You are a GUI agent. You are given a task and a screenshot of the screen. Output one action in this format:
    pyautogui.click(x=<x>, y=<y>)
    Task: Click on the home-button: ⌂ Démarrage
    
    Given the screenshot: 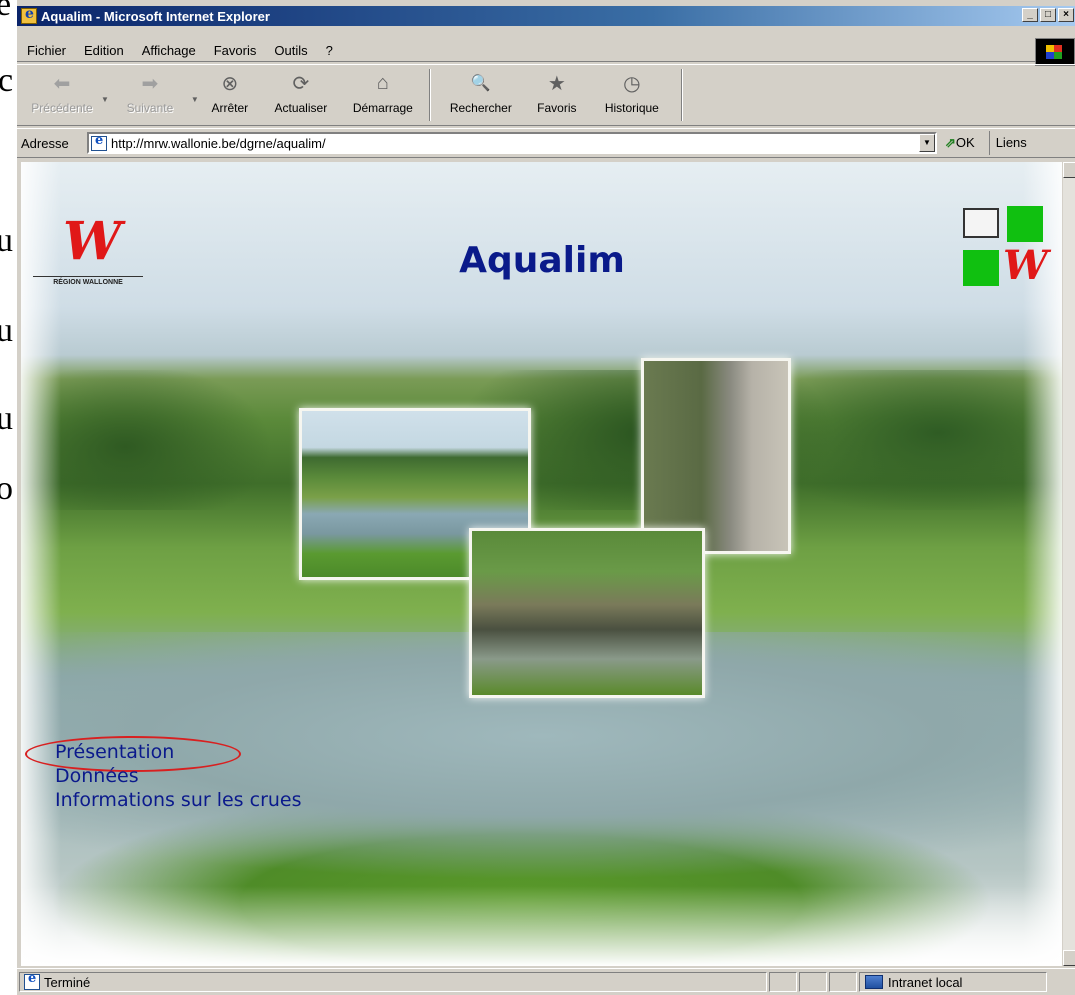 What is the action you would take?
    pyautogui.click(x=383, y=95)
    